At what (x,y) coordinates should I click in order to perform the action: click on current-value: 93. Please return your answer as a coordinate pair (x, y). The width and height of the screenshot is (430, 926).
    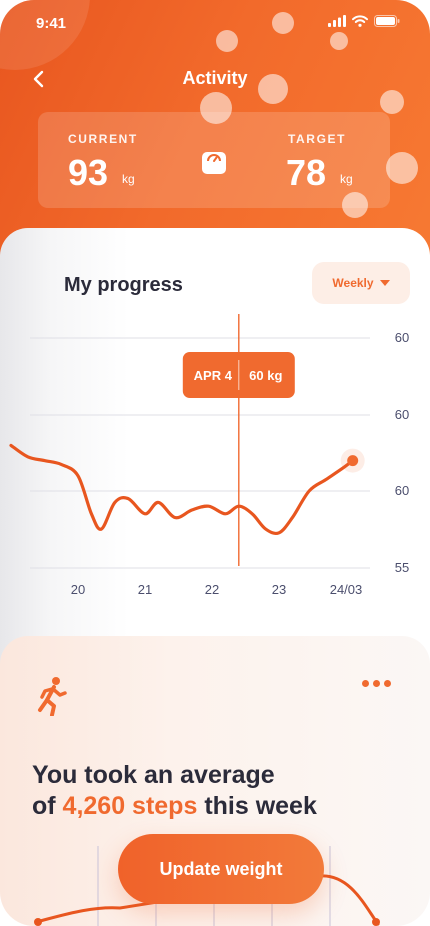
    Looking at the image, I should click on (88, 172).